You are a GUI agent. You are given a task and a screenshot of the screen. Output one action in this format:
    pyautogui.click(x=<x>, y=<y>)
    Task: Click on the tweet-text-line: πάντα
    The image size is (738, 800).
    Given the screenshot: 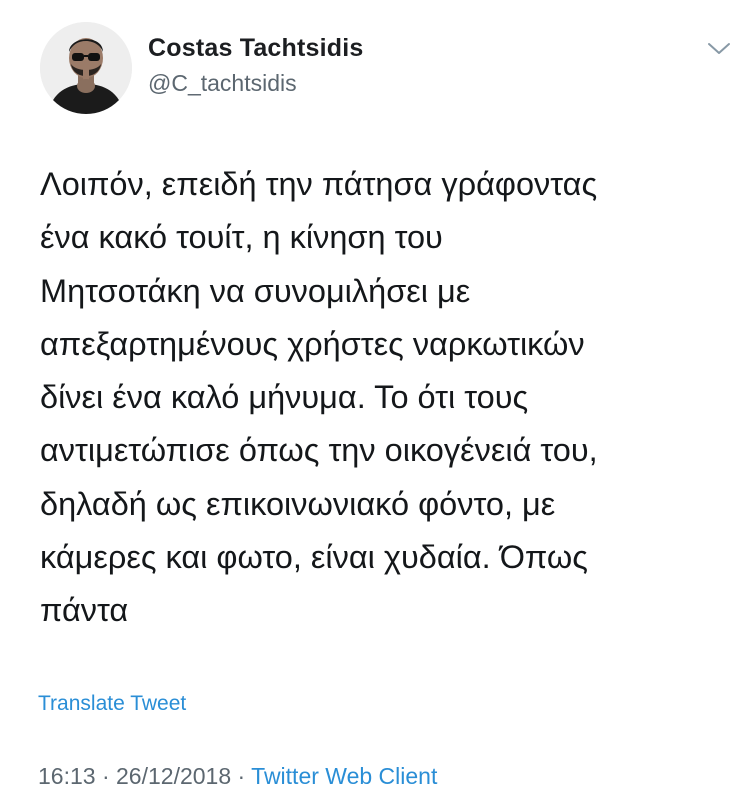 What is the action you would take?
    pyautogui.click(x=84, y=610)
    